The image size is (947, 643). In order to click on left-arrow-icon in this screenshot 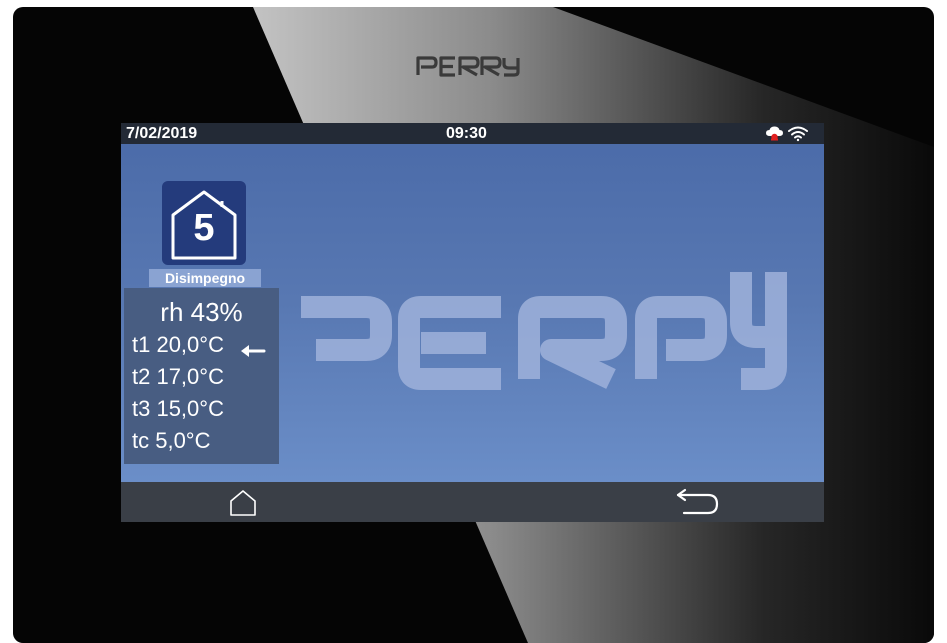, I will do `click(253, 351)`.